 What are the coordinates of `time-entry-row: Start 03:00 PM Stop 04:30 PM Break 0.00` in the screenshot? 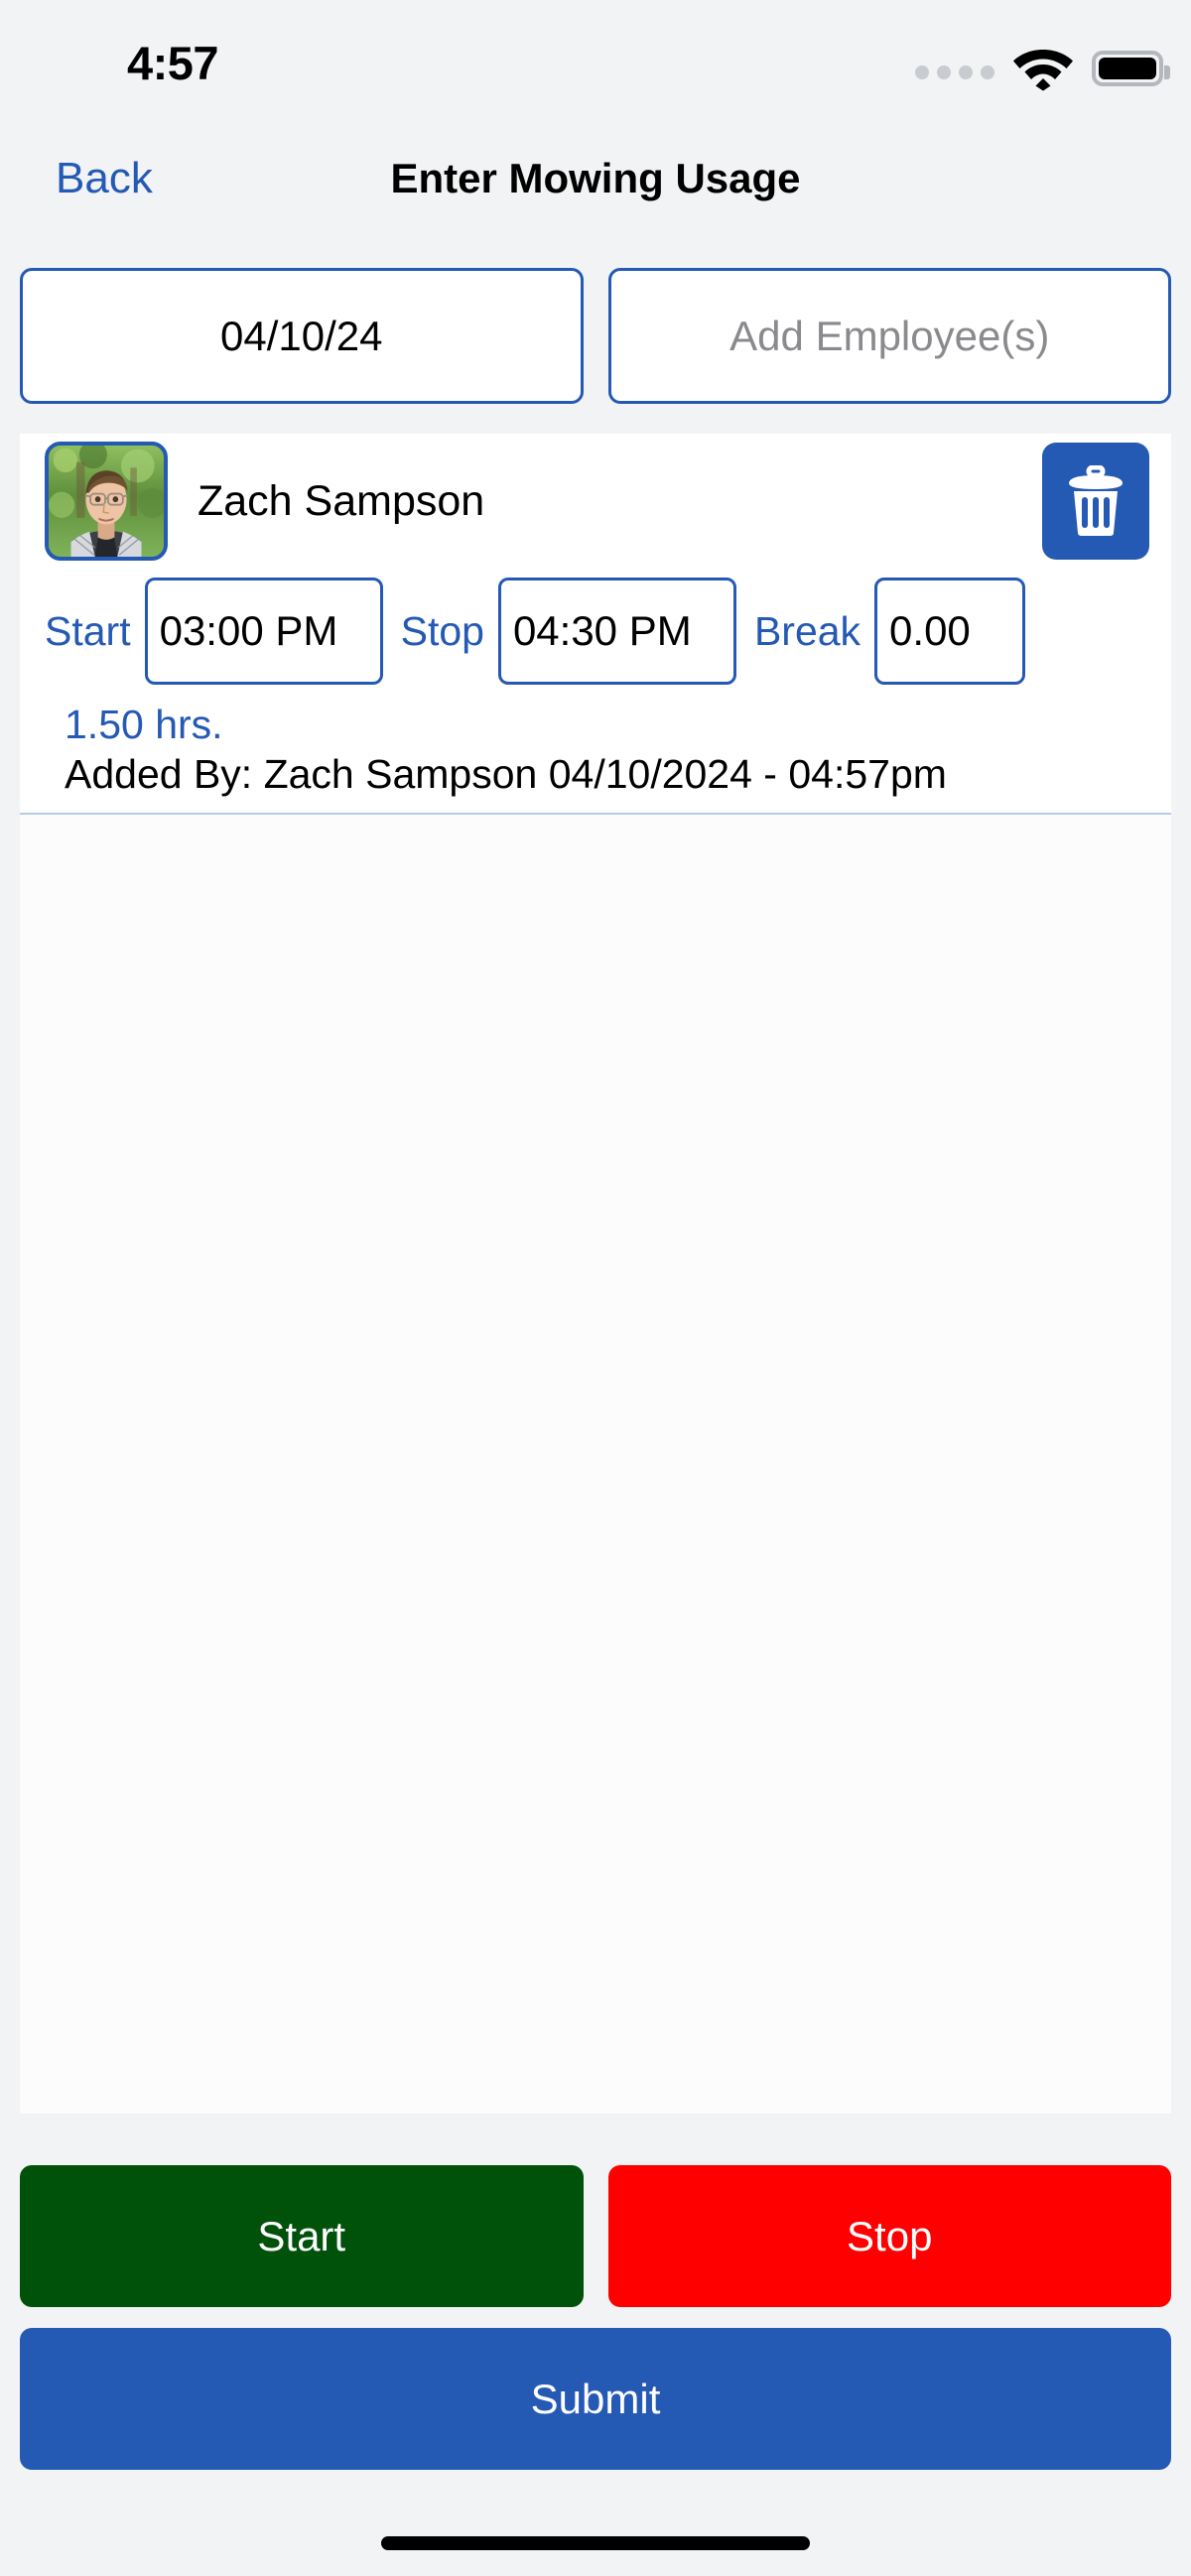 It's located at (595, 632).